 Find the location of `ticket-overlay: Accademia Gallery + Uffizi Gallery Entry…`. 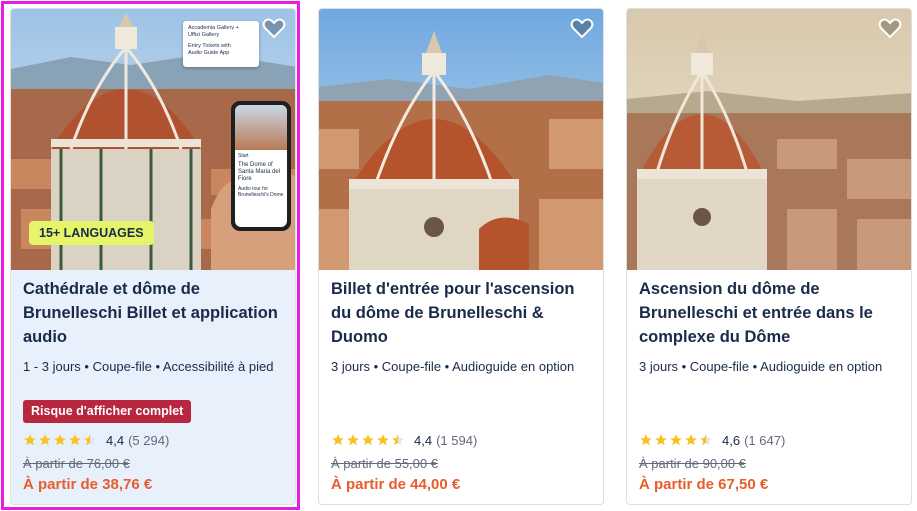

ticket-overlay: Accademia Gallery + Uffizi Gallery Entry… is located at coordinates (221, 44).